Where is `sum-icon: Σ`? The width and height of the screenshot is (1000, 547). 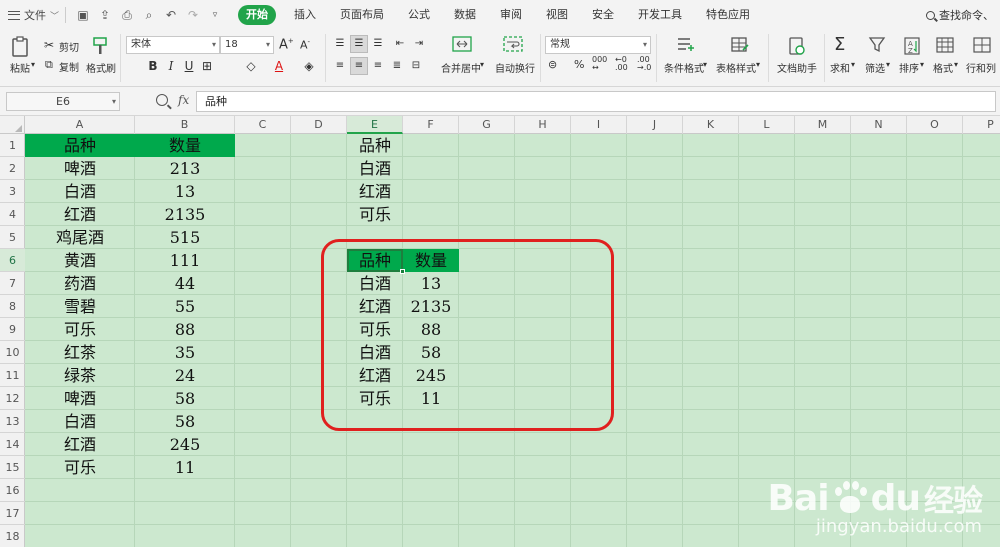
sum-icon: Σ is located at coordinates (839, 44).